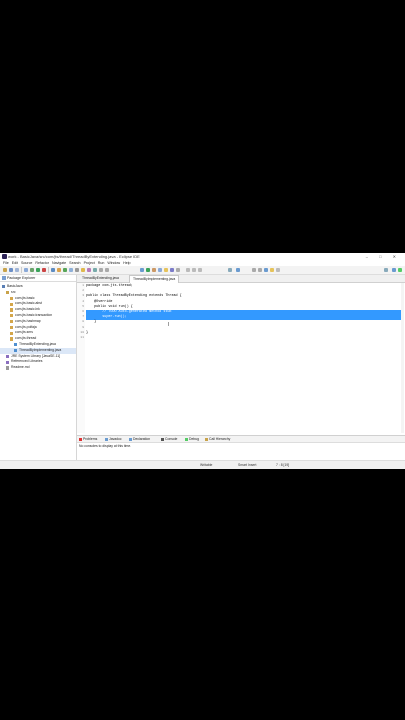  I want to click on new-package-icon, so click(59, 270).